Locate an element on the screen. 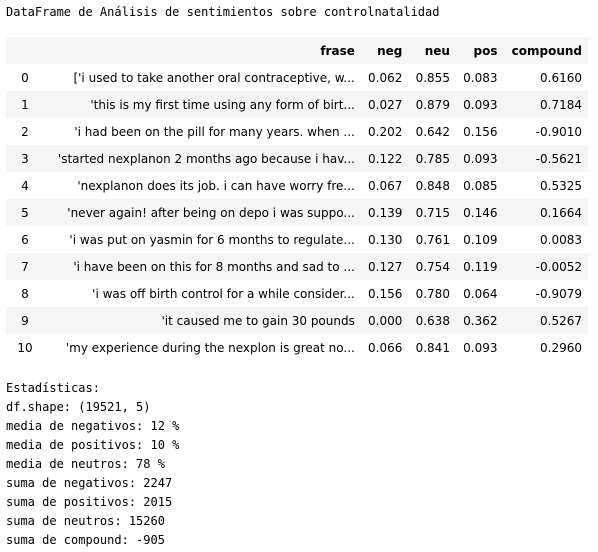 The height and width of the screenshot is (552, 598). table-header: frase neg neu pos compound is located at coordinates (297, 50).